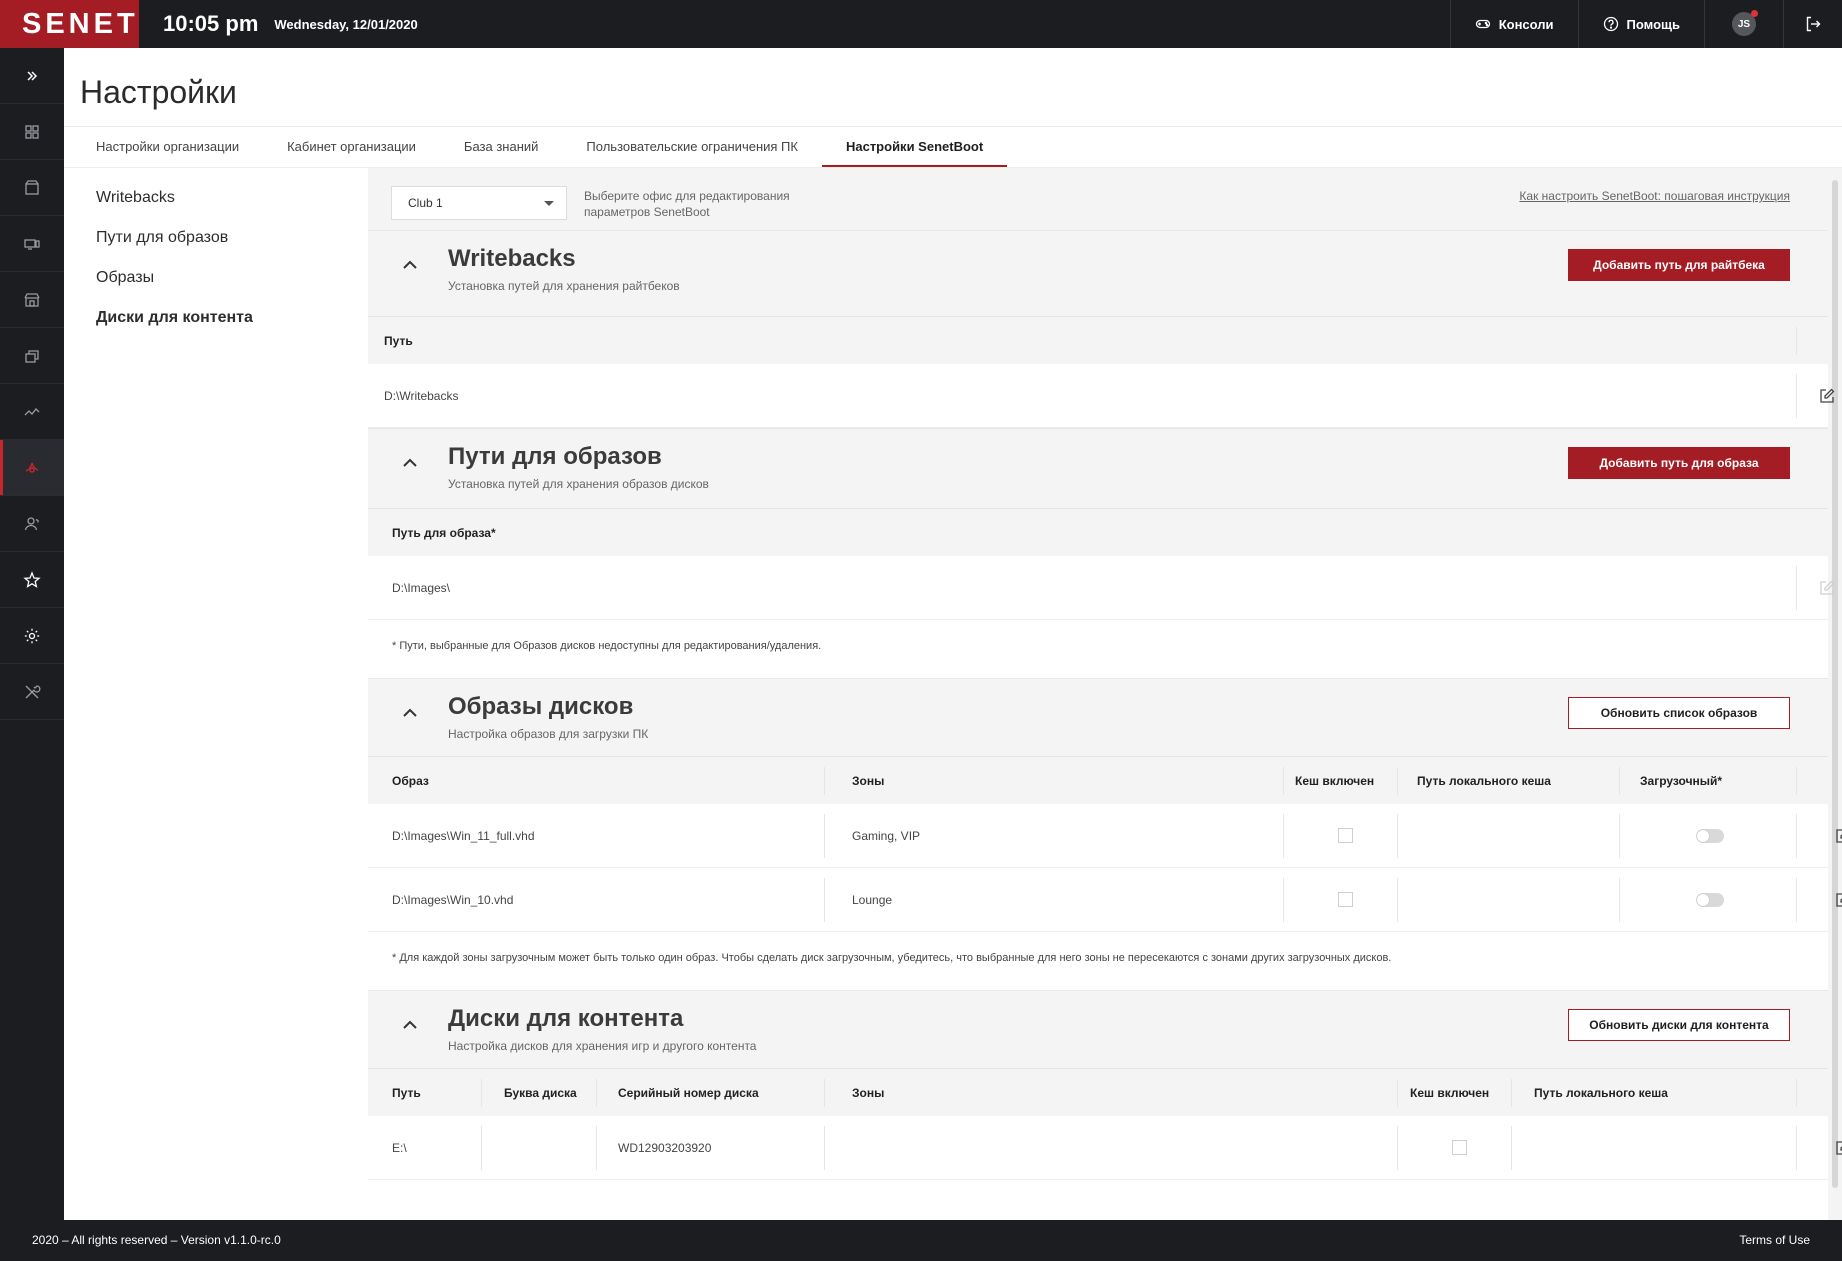  I want to click on shop-icon, so click(32, 299).